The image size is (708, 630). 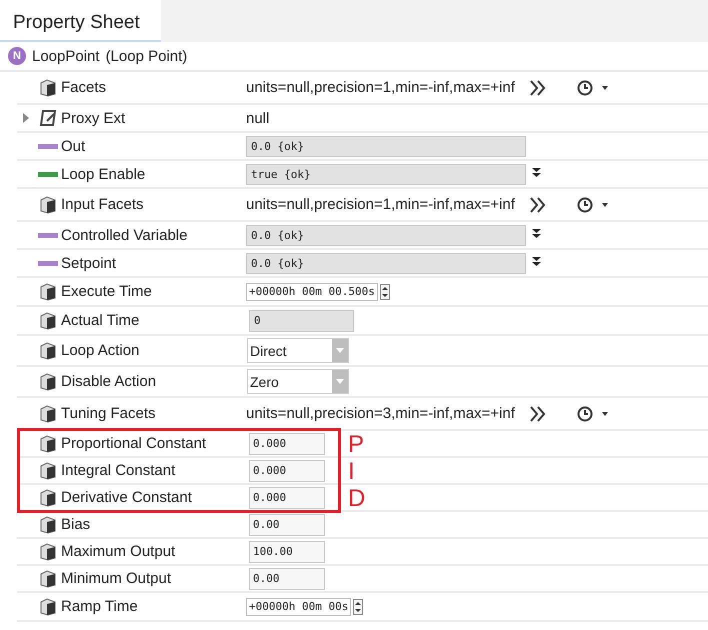 What do you see at coordinates (89, 263) in the screenshot?
I see `property-label: Setpoint` at bounding box center [89, 263].